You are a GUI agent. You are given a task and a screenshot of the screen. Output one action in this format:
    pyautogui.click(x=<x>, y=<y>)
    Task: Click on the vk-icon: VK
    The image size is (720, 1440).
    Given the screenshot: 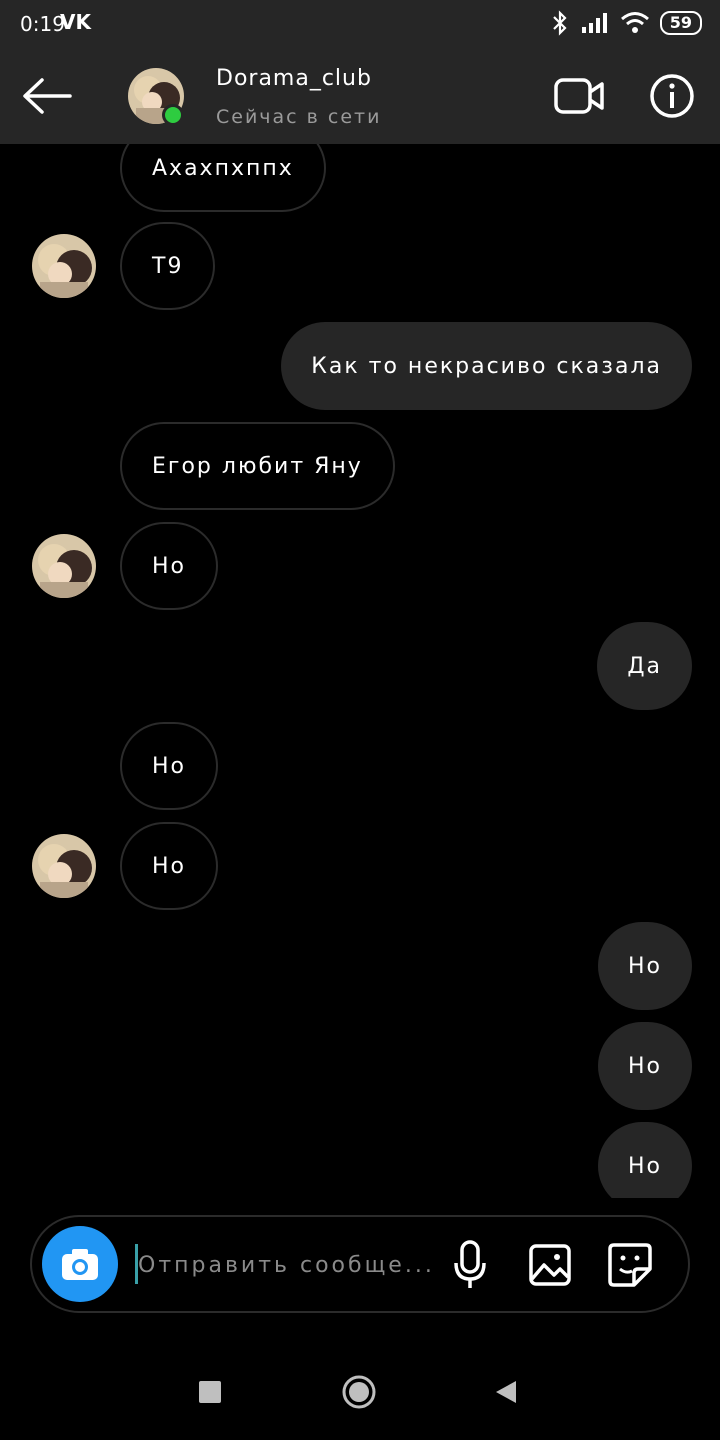 What is the action you would take?
    pyautogui.click(x=75, y=22)
    